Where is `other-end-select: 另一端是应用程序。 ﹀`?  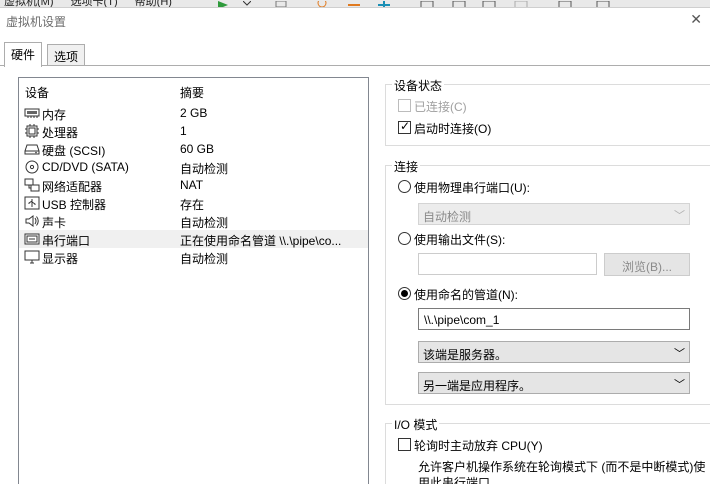
other-end-select: 另一端是应用程序。 ﹀ is located at coordinates (554, 383).